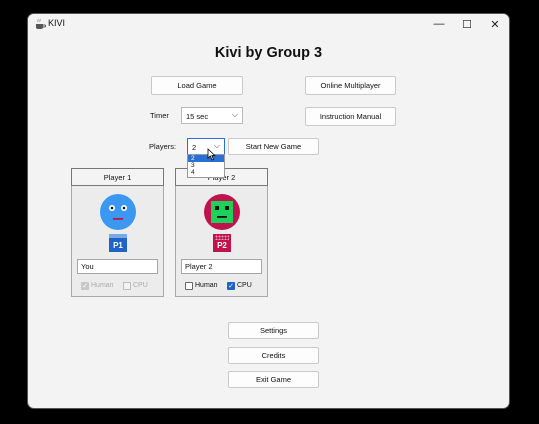  What do you see at coordinates (234, 114) in the screenshot?
I see `chevron-down-icon: ⌵` at bounding box center [234, 114].